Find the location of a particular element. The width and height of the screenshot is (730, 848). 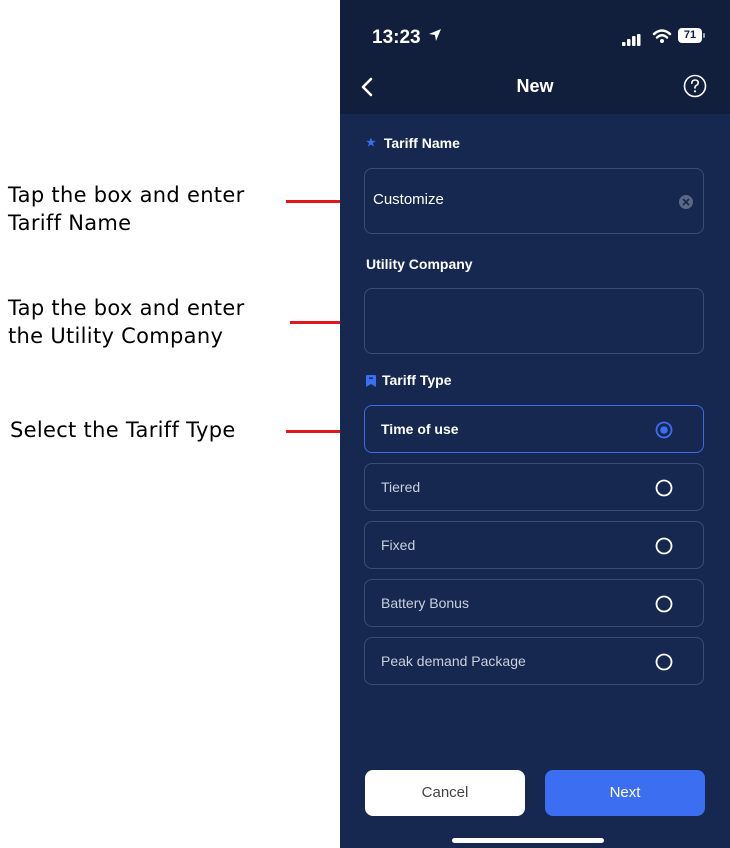

tariff-type-option-peak-demand-package: Peak demand Package is located at coordinates (534, 661).